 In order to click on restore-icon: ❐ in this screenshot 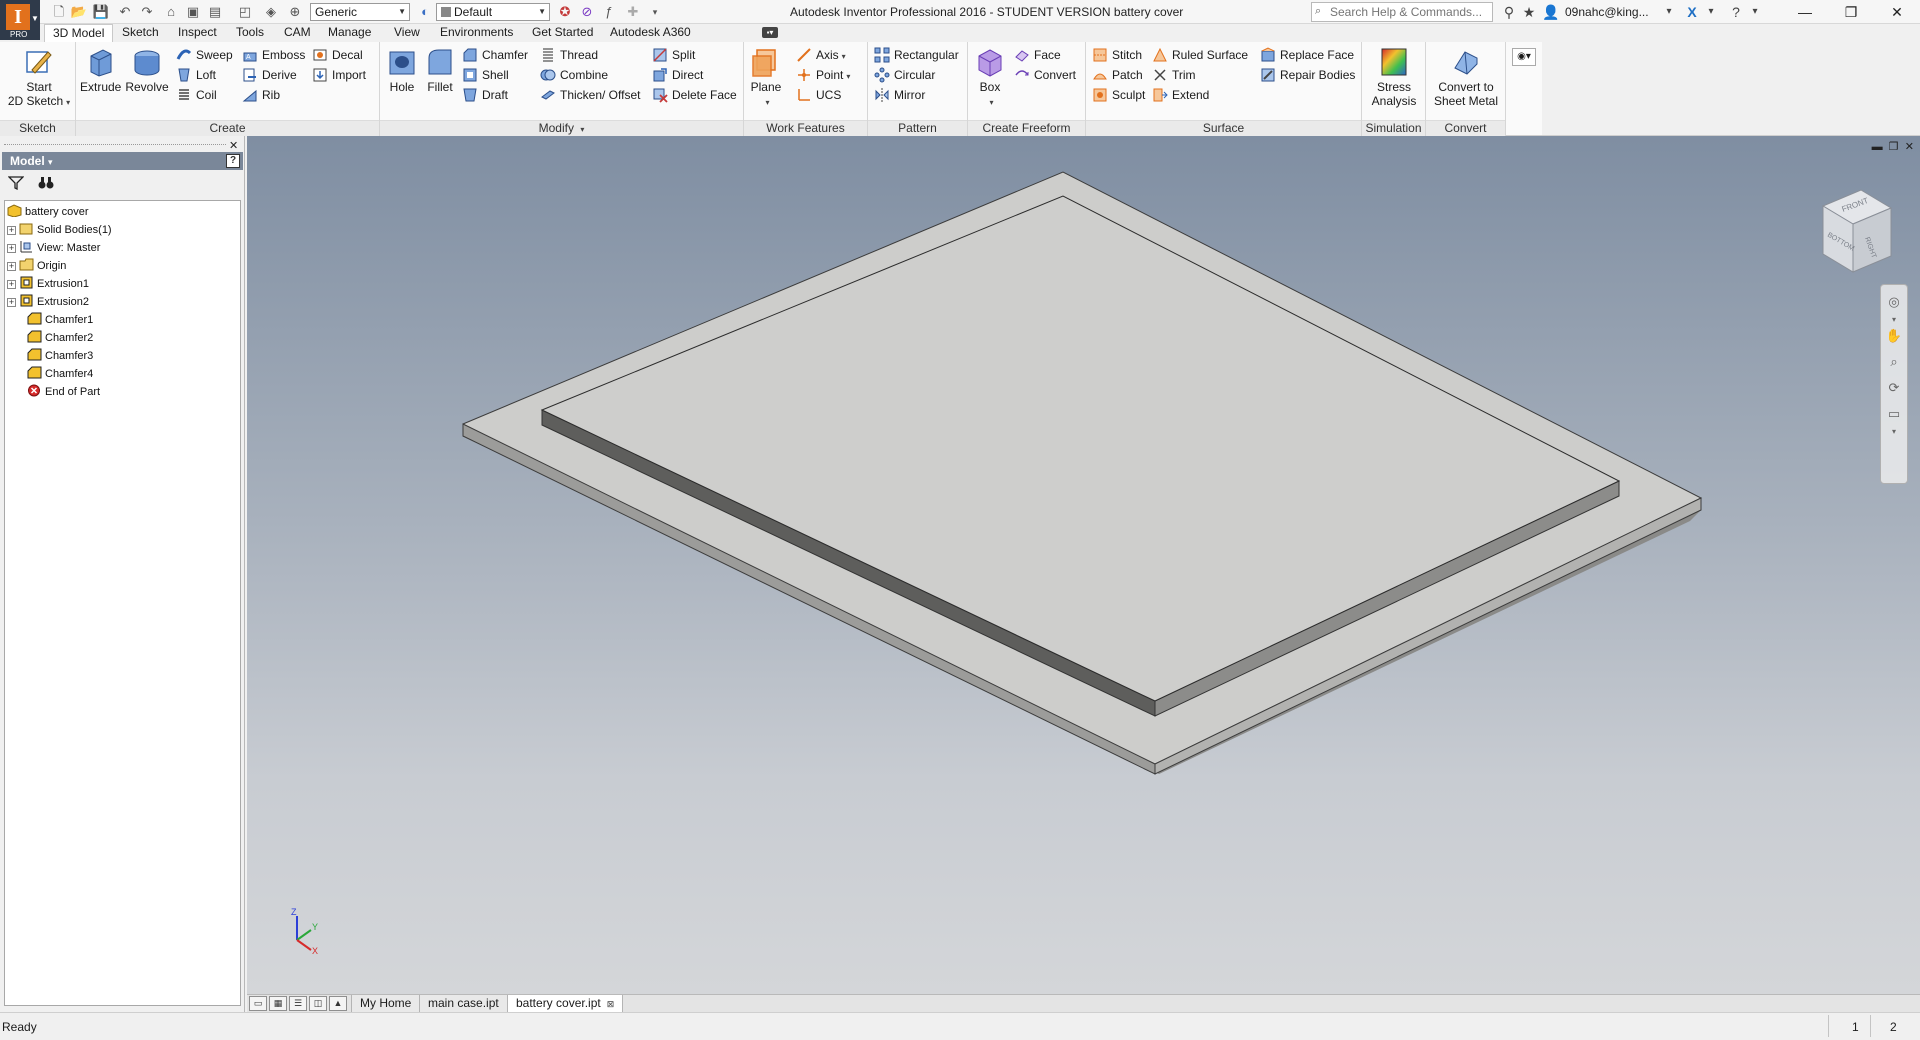, I will do `click(1894, 147)`.